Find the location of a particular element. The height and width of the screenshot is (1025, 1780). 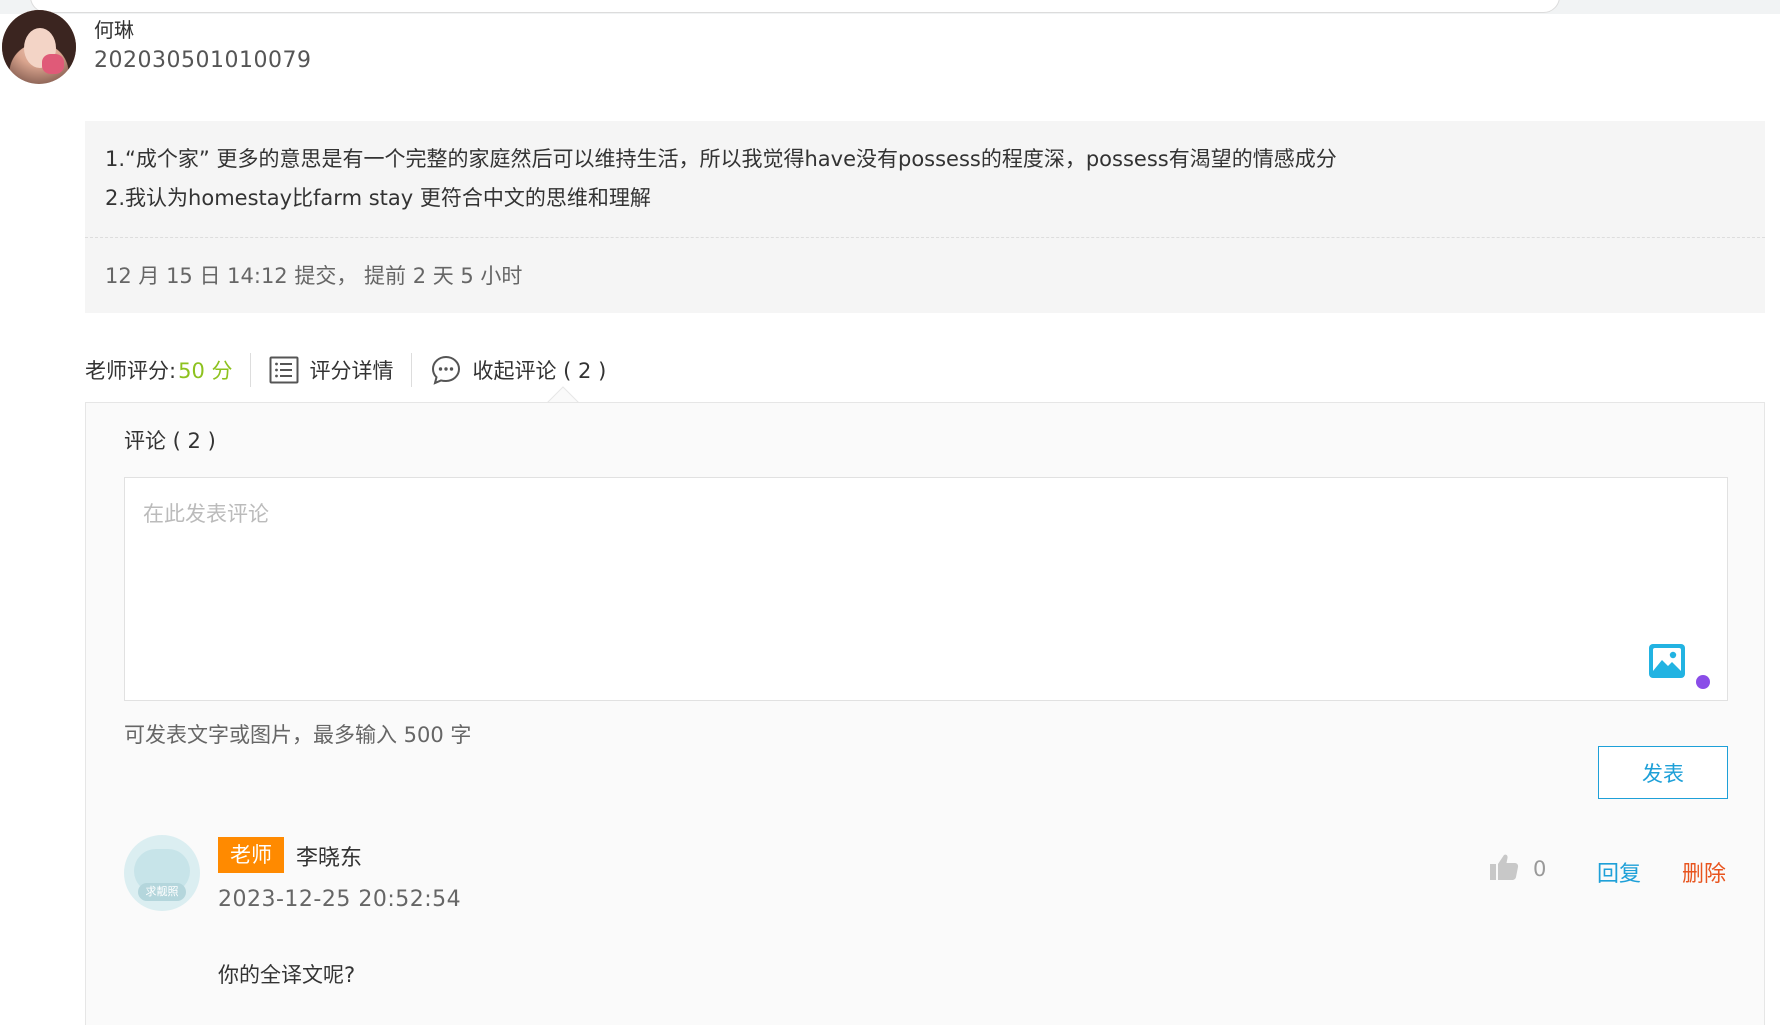

answer-line-2: 2.我认为homestay比farm stay 更符合中文的思维和理解 is located at coordinates (378, 198).